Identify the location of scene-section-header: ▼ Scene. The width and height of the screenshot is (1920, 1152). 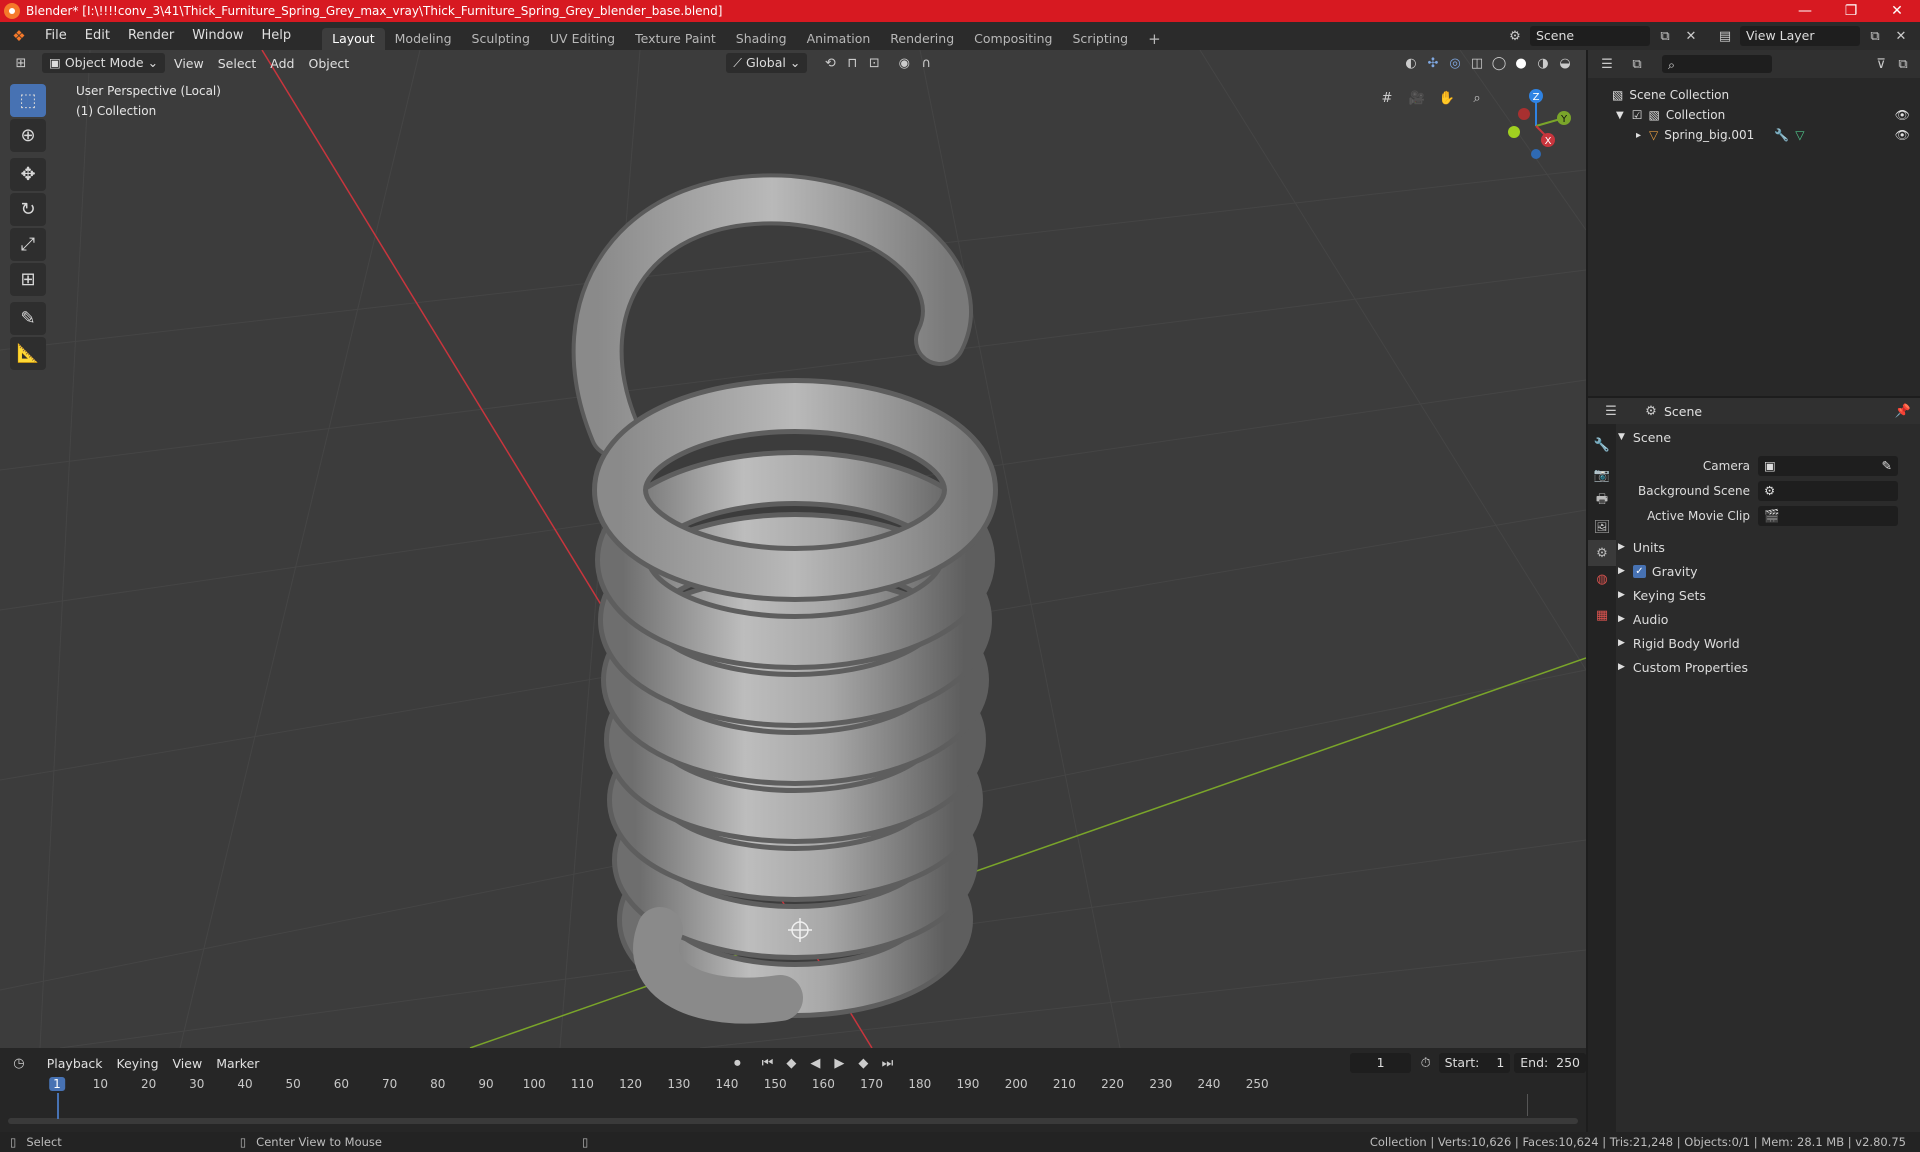
(1768, 437).